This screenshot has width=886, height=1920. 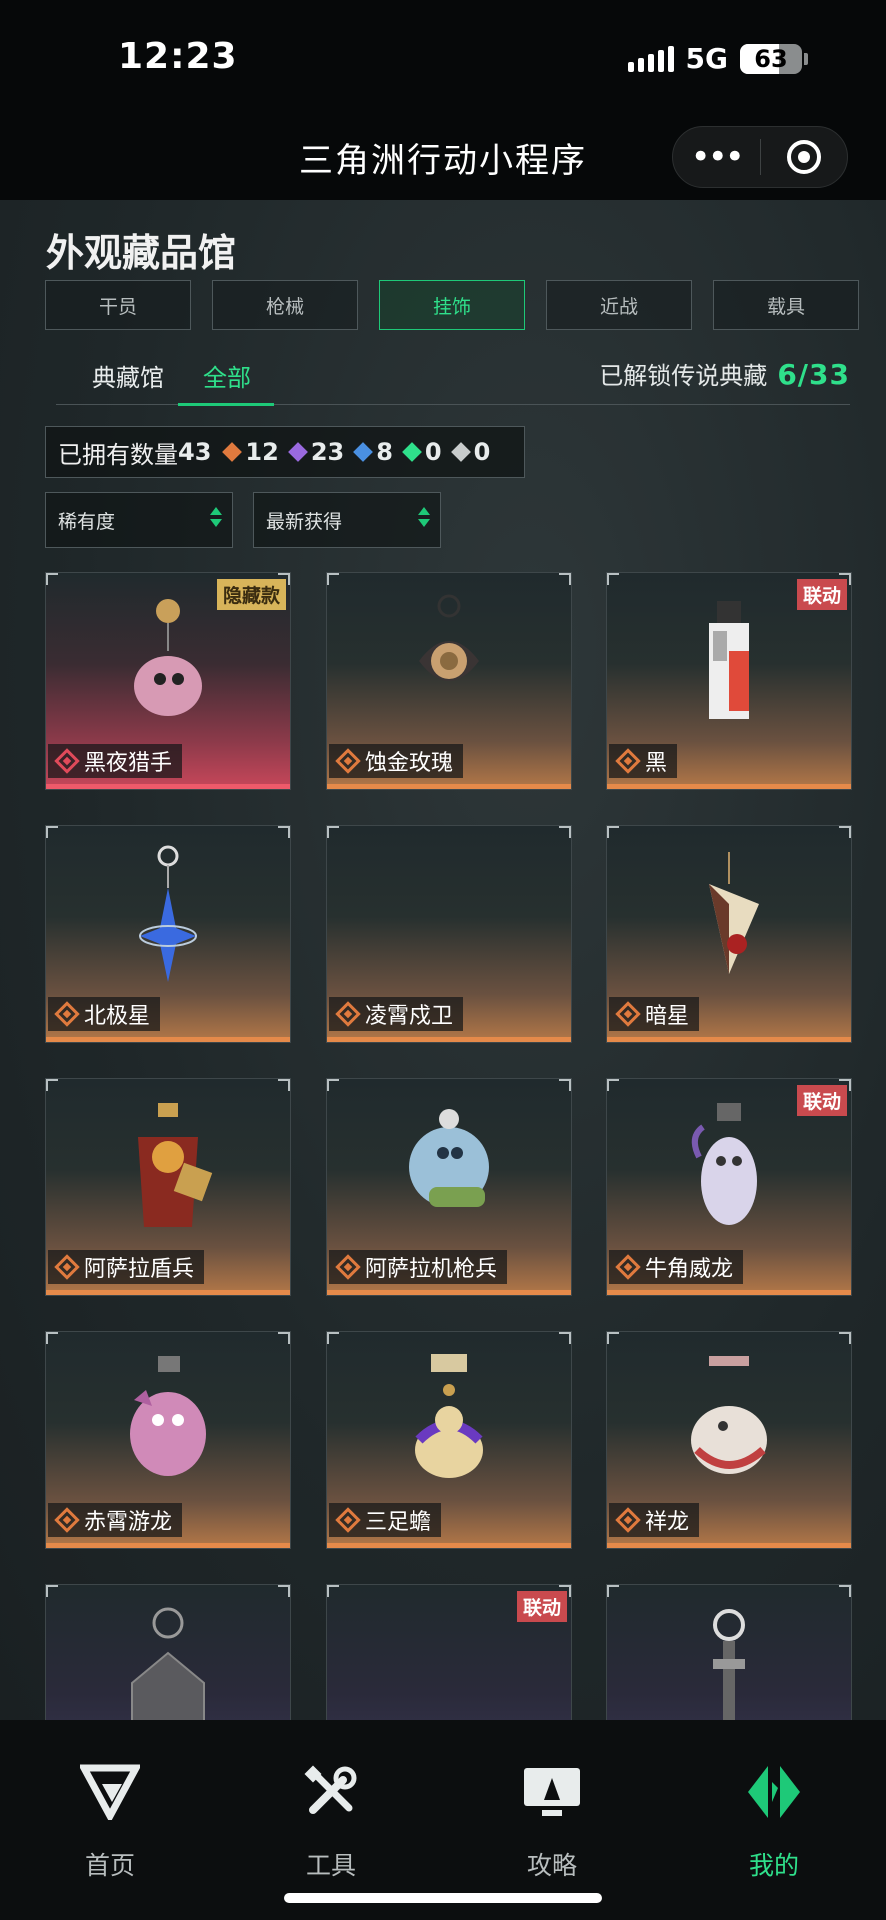 I want to click on item-name-tag: 黑夜猎手, so click(x=115, y=761).